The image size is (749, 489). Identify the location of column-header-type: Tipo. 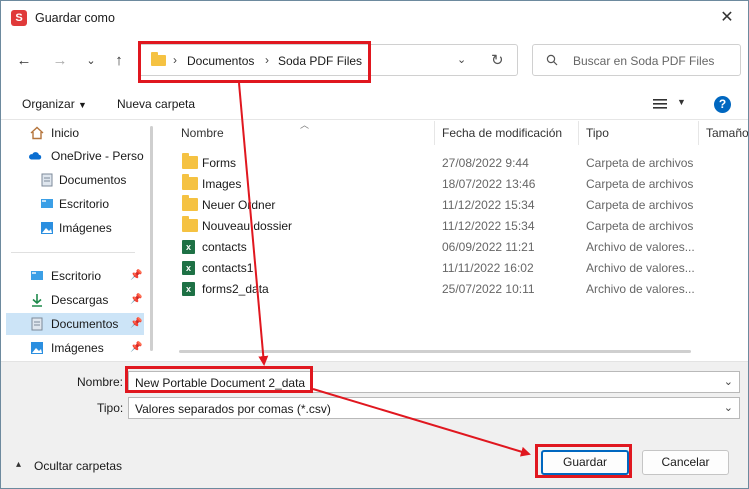
(597, 133).